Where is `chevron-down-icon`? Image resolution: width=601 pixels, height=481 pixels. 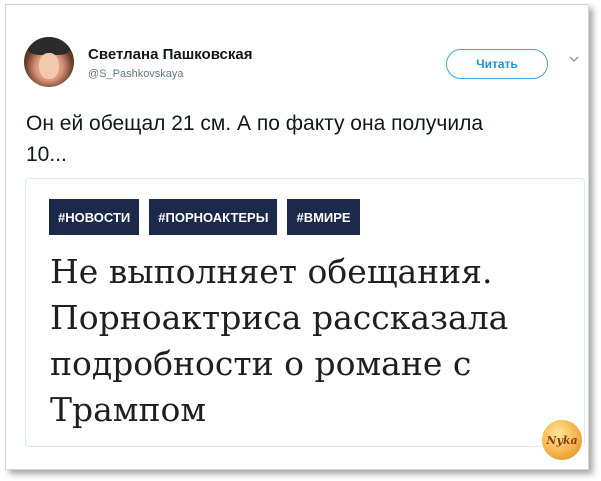 chevron-down-icon is located at coordinates (574, 59).